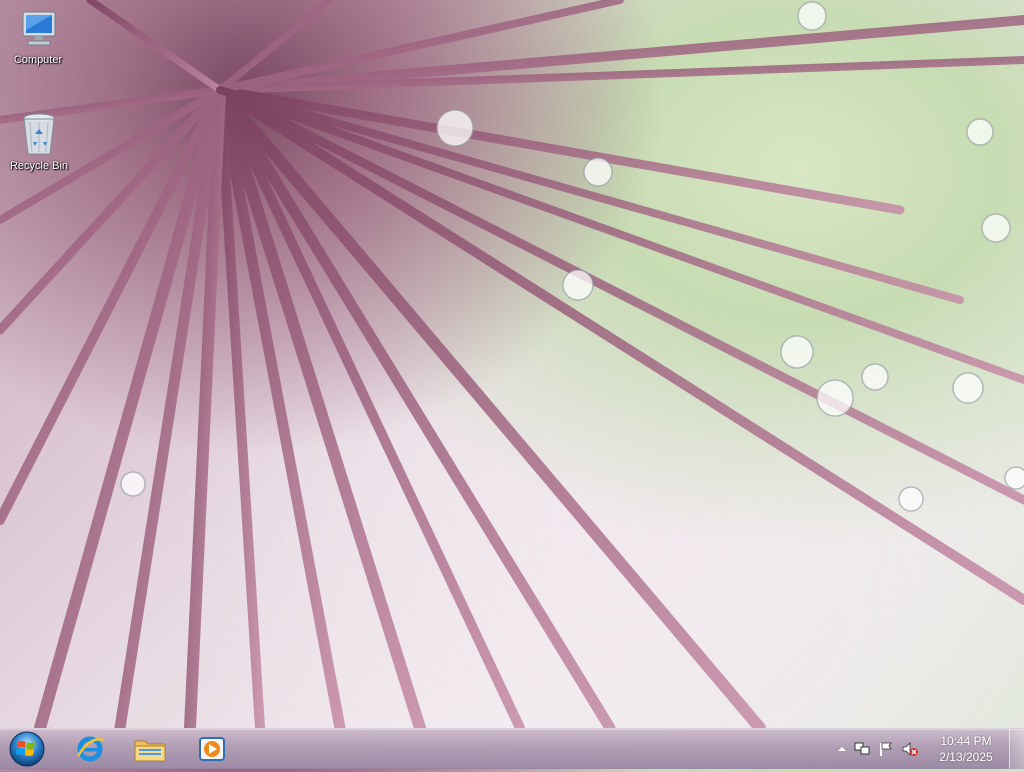 The image size is (1024, 772). Describe the element at coordinates (1016, 749) in the screenshot. I see `show-desktop-button` at that location.